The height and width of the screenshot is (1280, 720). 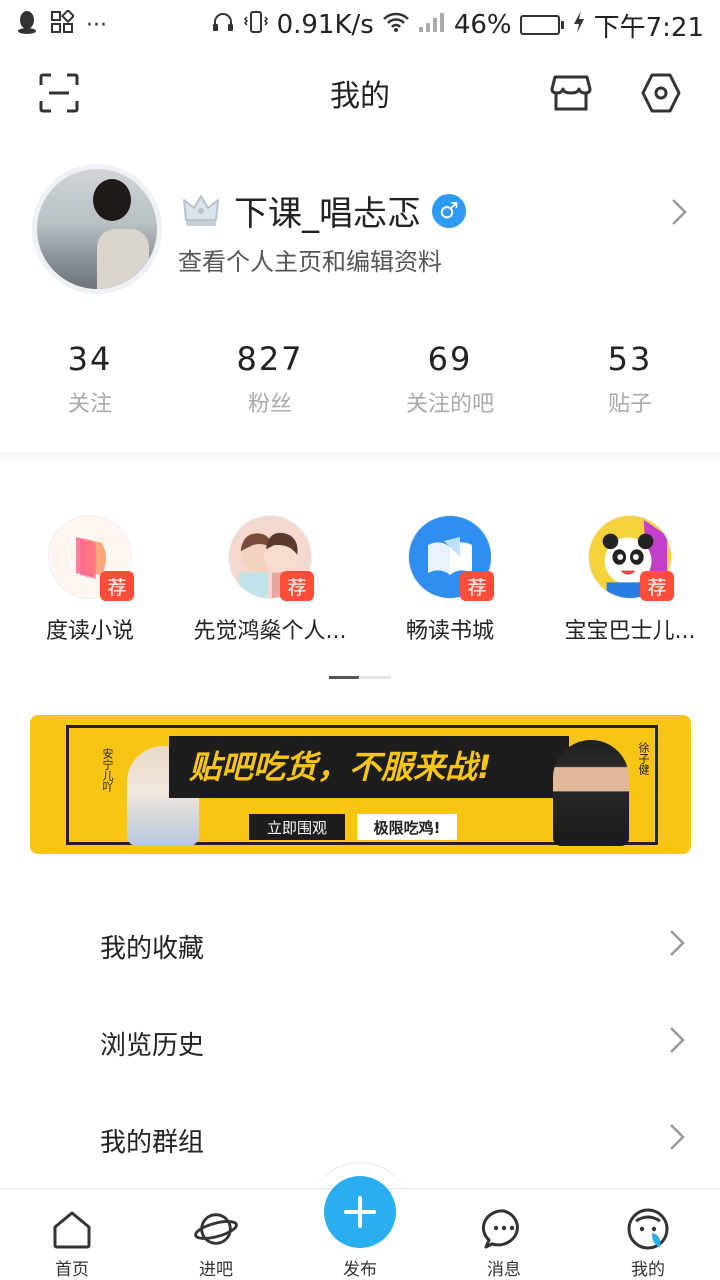 What do you see at coordinates (629, 404) in the screenshot?
I see `stat-label: 贴子` at bounding box center [629, 404].